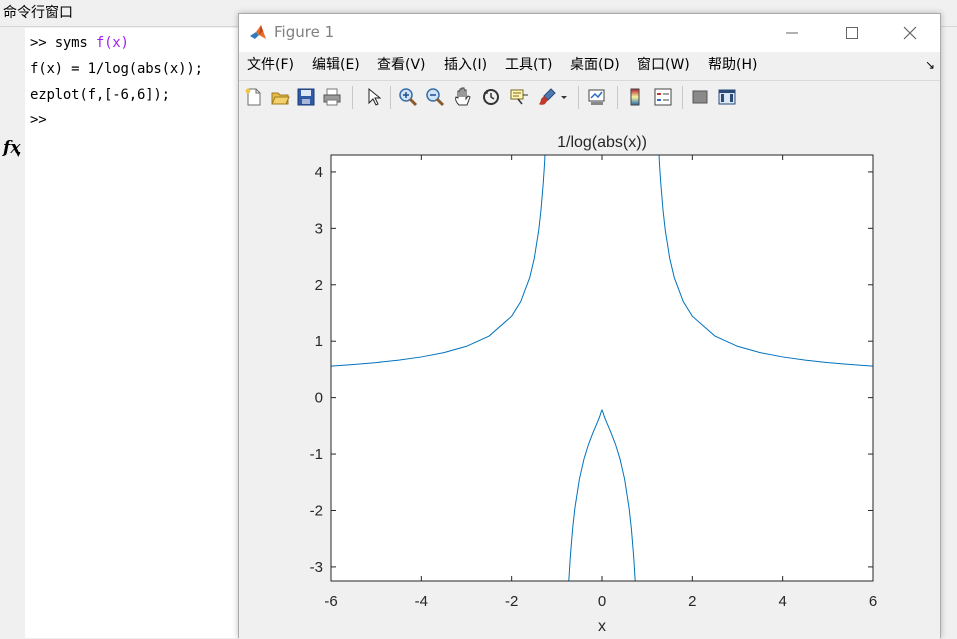 The image size is (957, 639). Describe the element at coordinates (408, 97) in the screenshot. I see `zoom-in-icon` at that location.